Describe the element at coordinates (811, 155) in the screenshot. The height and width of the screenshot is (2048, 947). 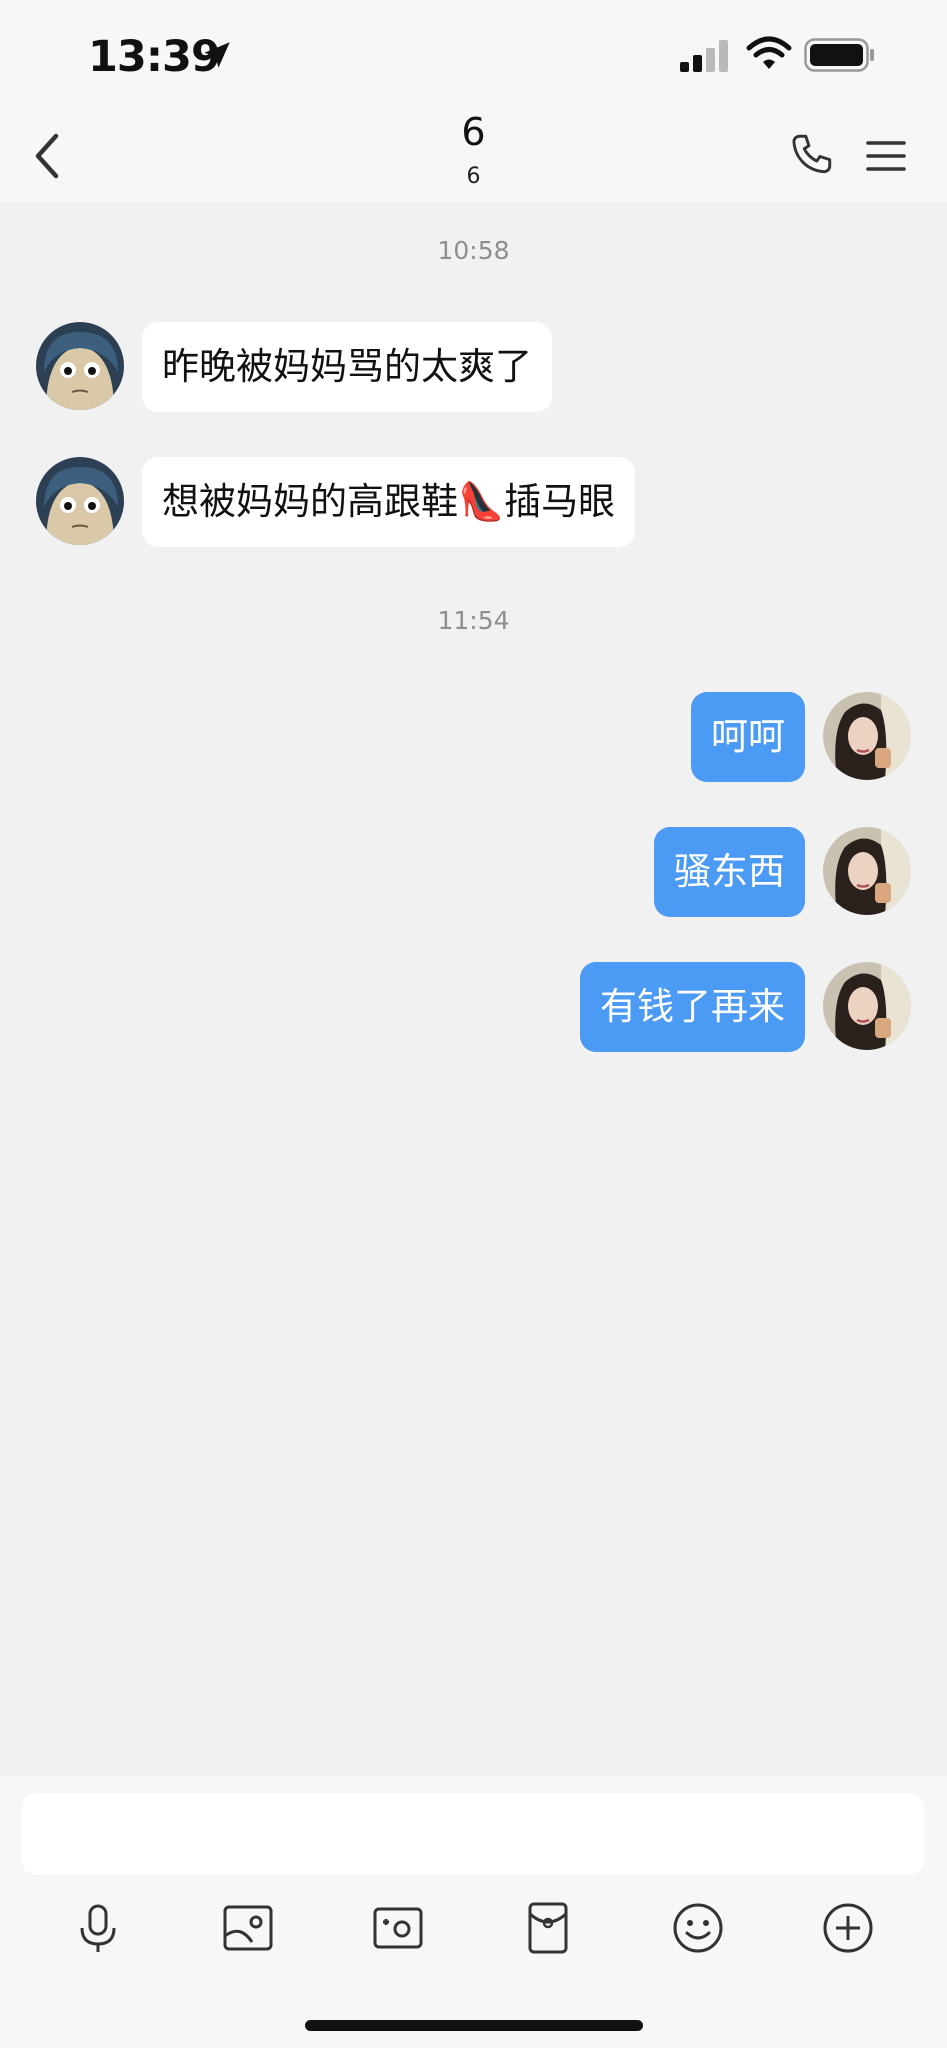
I see `phone-icon` at that location.